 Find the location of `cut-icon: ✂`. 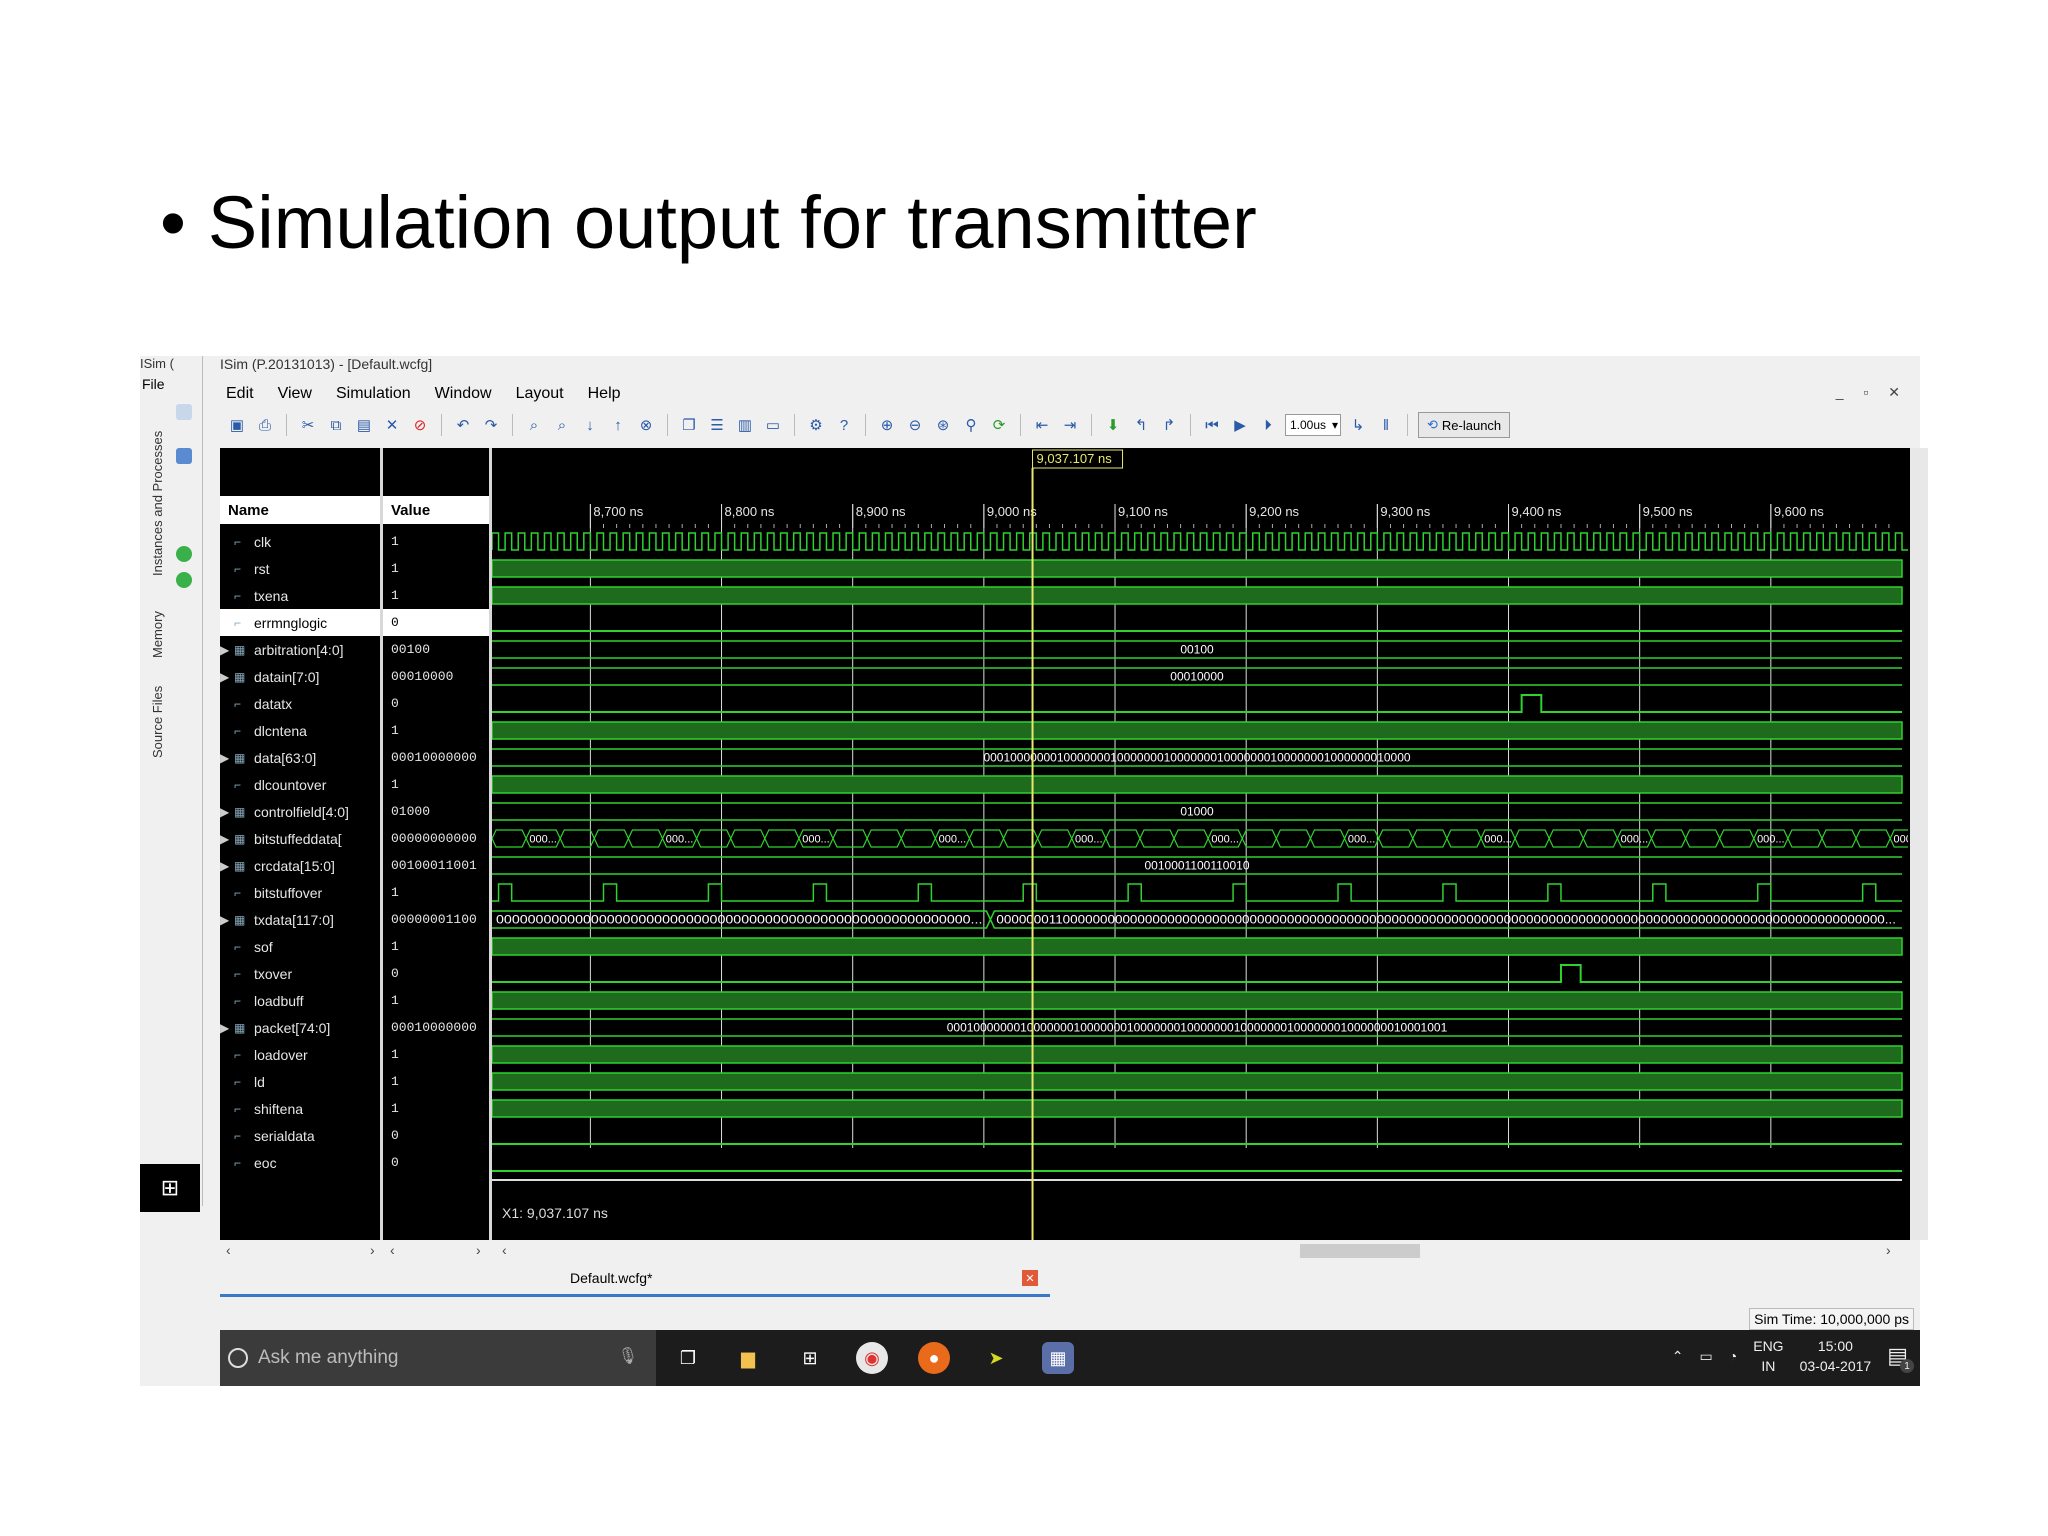

cut-icon: ✂ is located at coordinates (308, 425).